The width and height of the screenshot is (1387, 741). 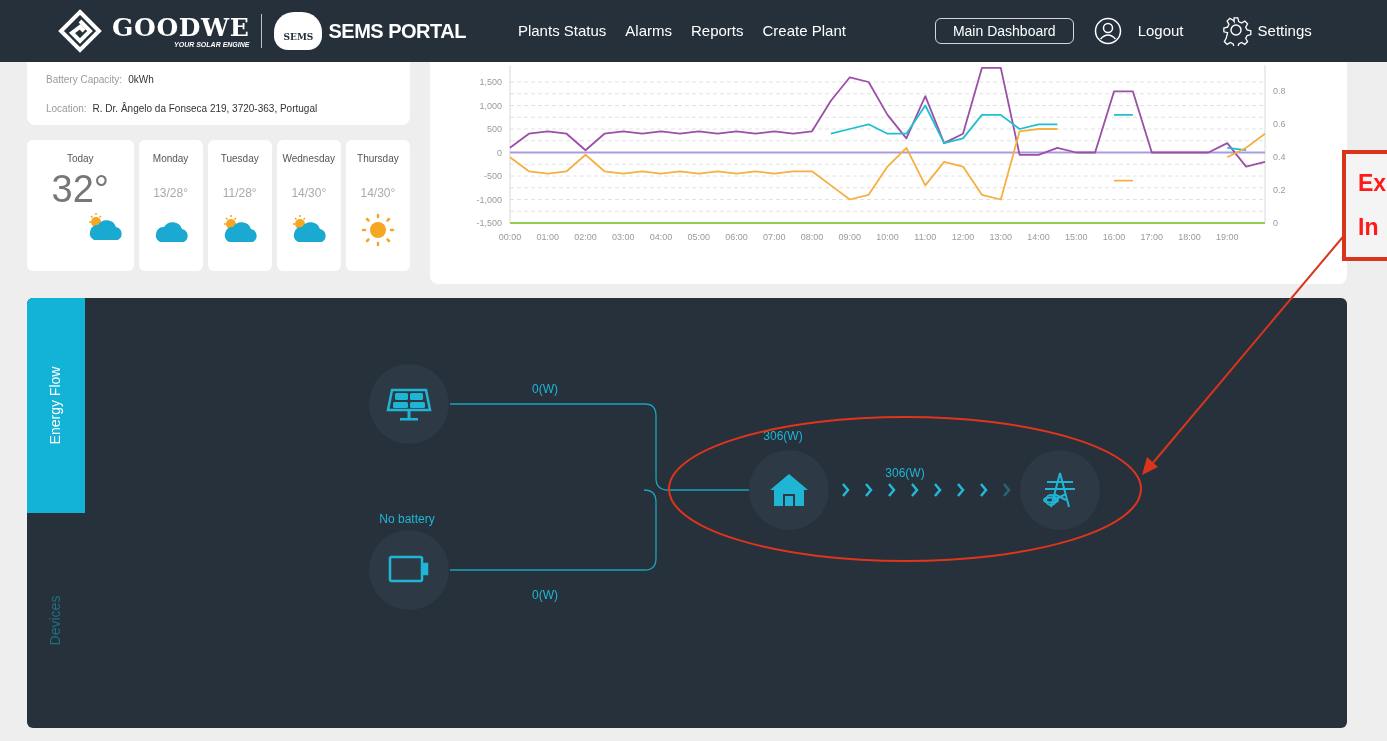 What do you see at coordinates (1279, 157) in the screenshot?
I see `axis-tick-label: 0.4` at bounding box center [1279, 157].